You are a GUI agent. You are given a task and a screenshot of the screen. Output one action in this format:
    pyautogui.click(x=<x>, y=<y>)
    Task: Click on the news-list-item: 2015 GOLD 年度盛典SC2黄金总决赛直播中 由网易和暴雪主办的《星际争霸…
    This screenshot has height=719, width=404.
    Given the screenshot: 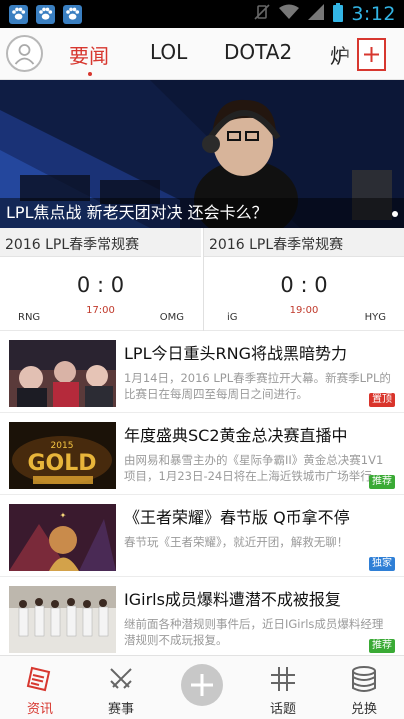 What is the action you would take?
    pyautogui.click(x=202, y=454)
    